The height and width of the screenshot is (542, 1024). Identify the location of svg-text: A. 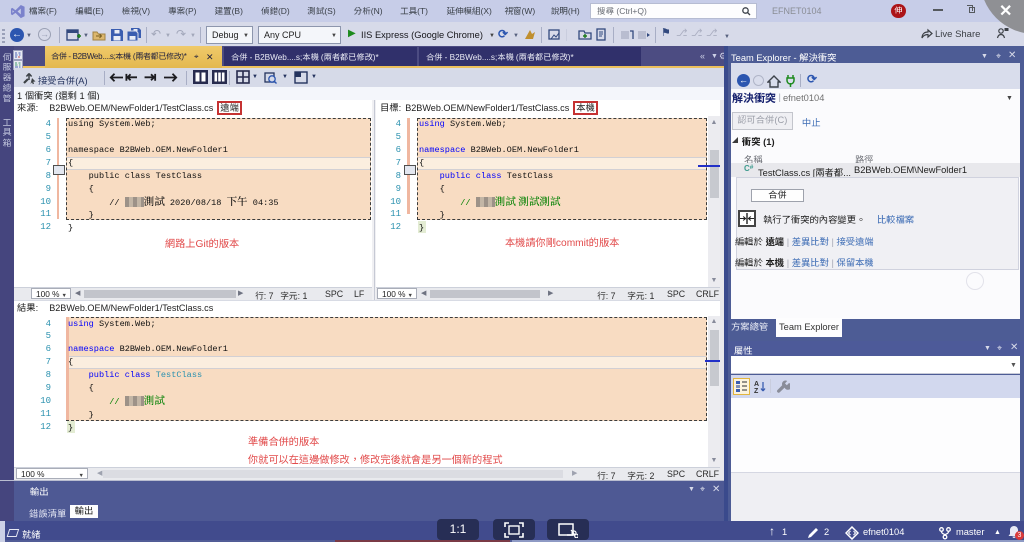
(756, 384).